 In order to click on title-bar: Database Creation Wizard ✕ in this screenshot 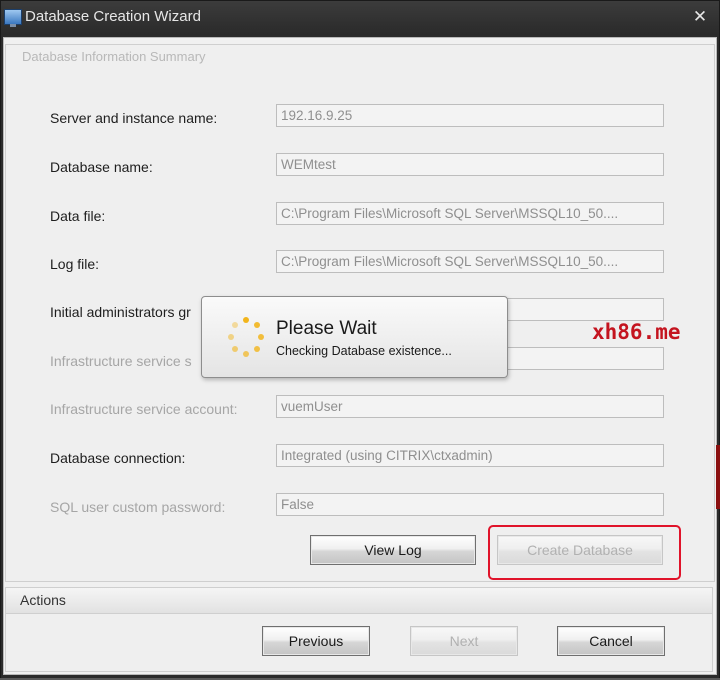, I will do `click(360, 18)`.